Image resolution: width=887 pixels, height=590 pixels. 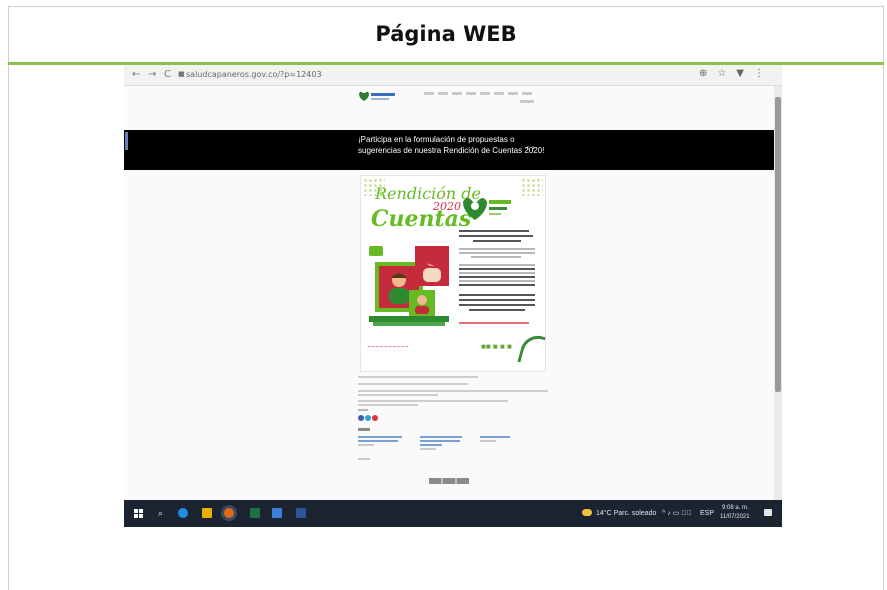 I want to click on post-category, so click(x=364, y=459).